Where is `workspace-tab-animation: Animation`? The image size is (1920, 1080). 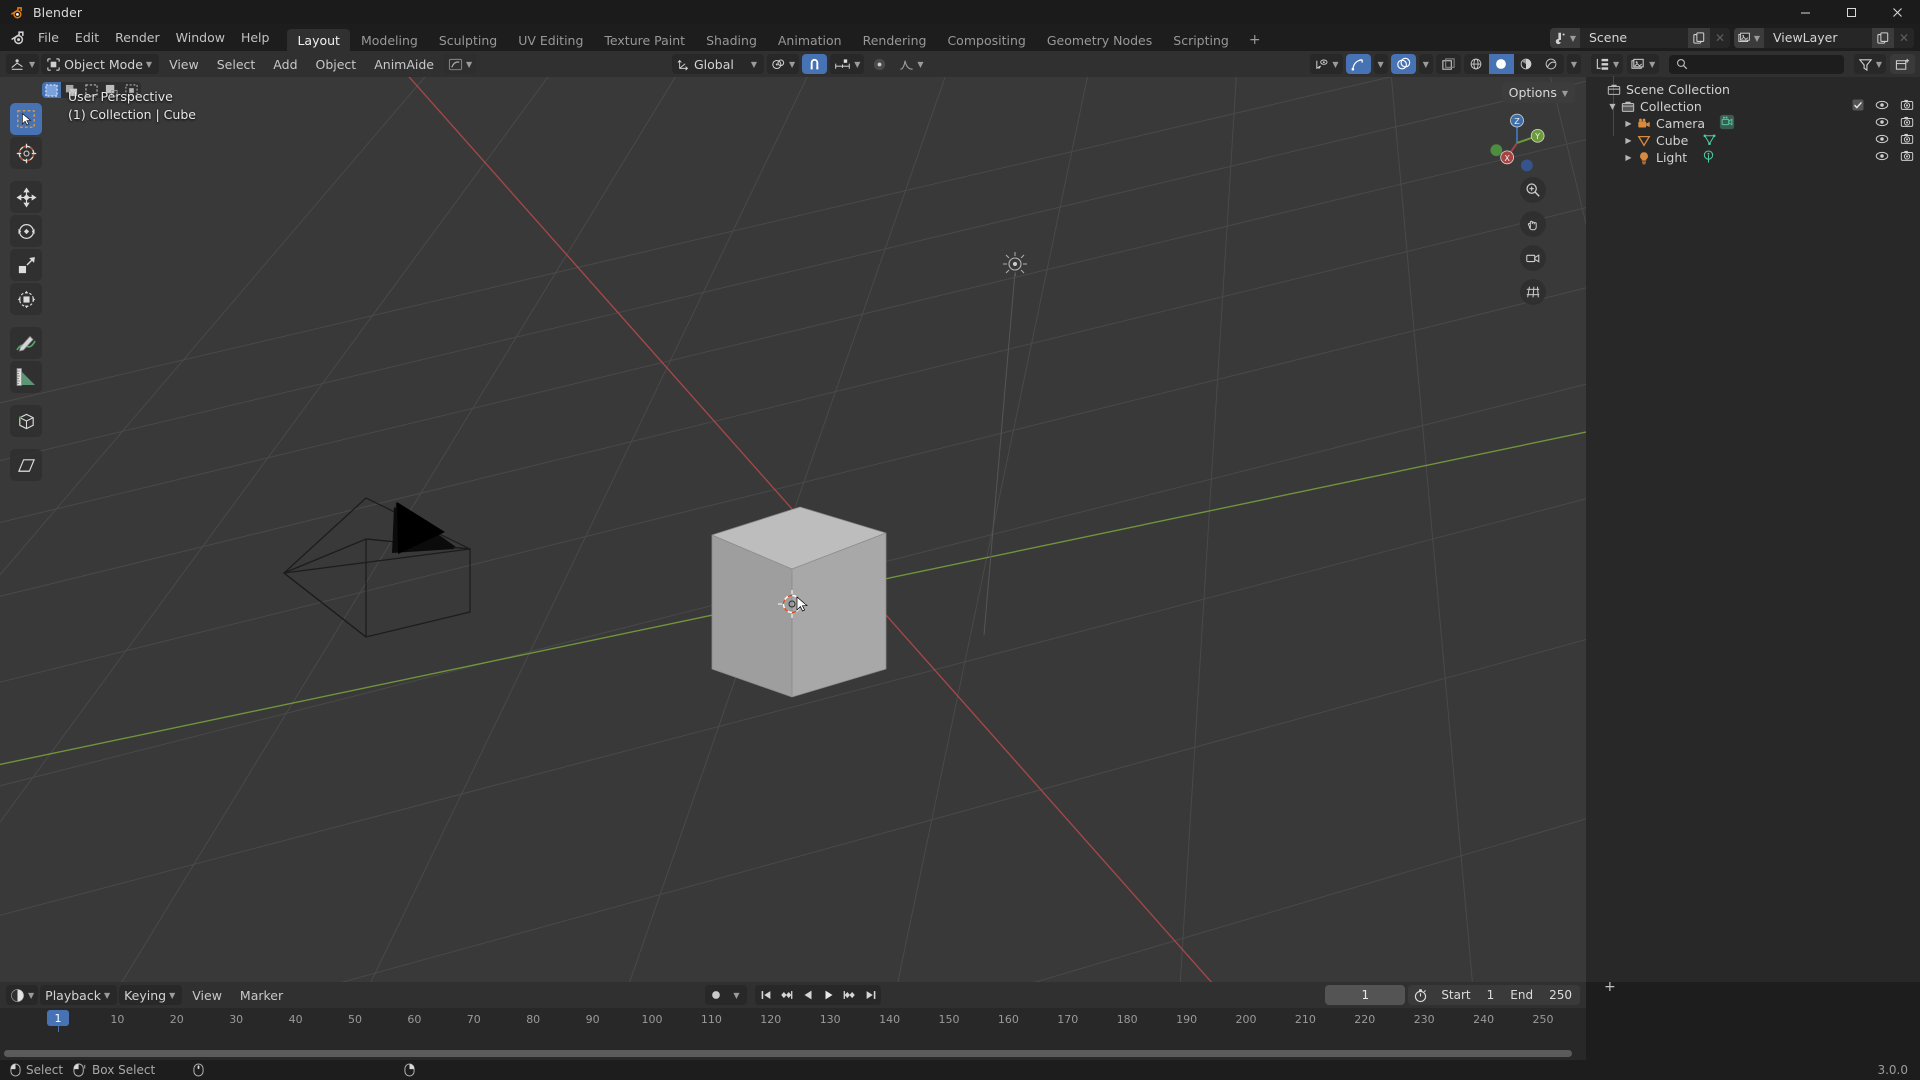
workspace-tab-animation: Animation is located at coordinates (810, 40).